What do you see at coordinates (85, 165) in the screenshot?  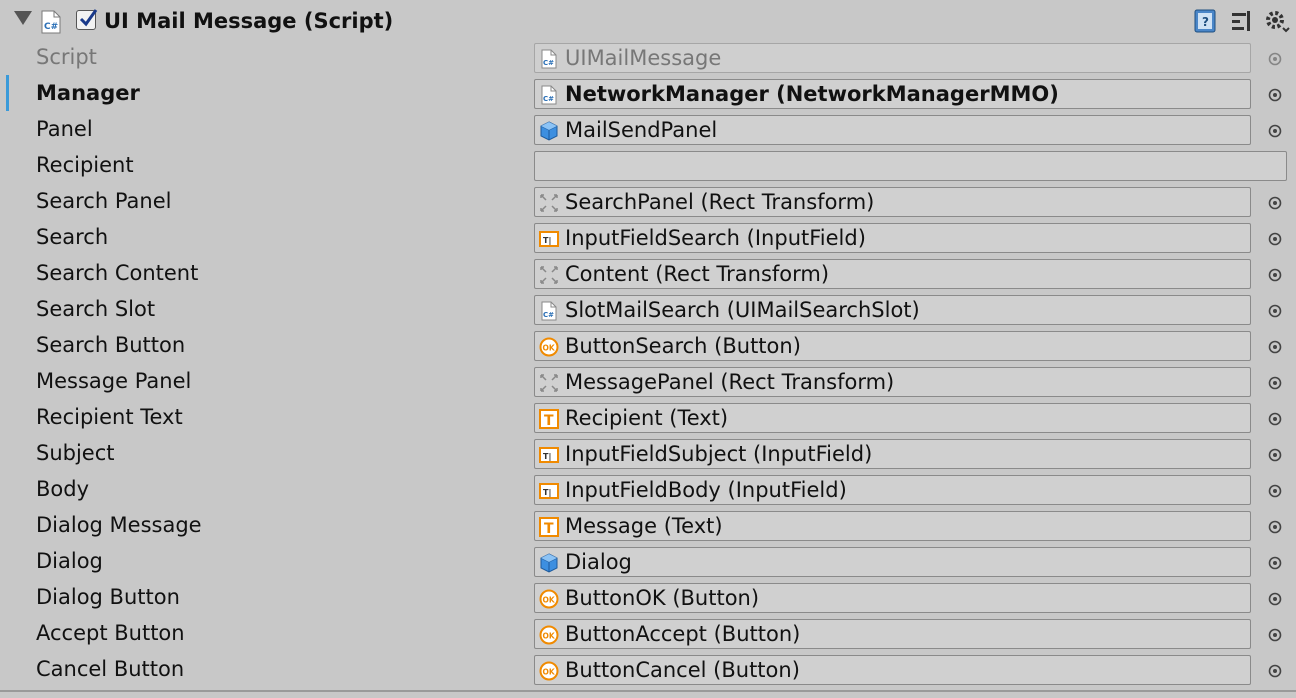 I see `property-label: Recipient` at bounding box center [85, 165].